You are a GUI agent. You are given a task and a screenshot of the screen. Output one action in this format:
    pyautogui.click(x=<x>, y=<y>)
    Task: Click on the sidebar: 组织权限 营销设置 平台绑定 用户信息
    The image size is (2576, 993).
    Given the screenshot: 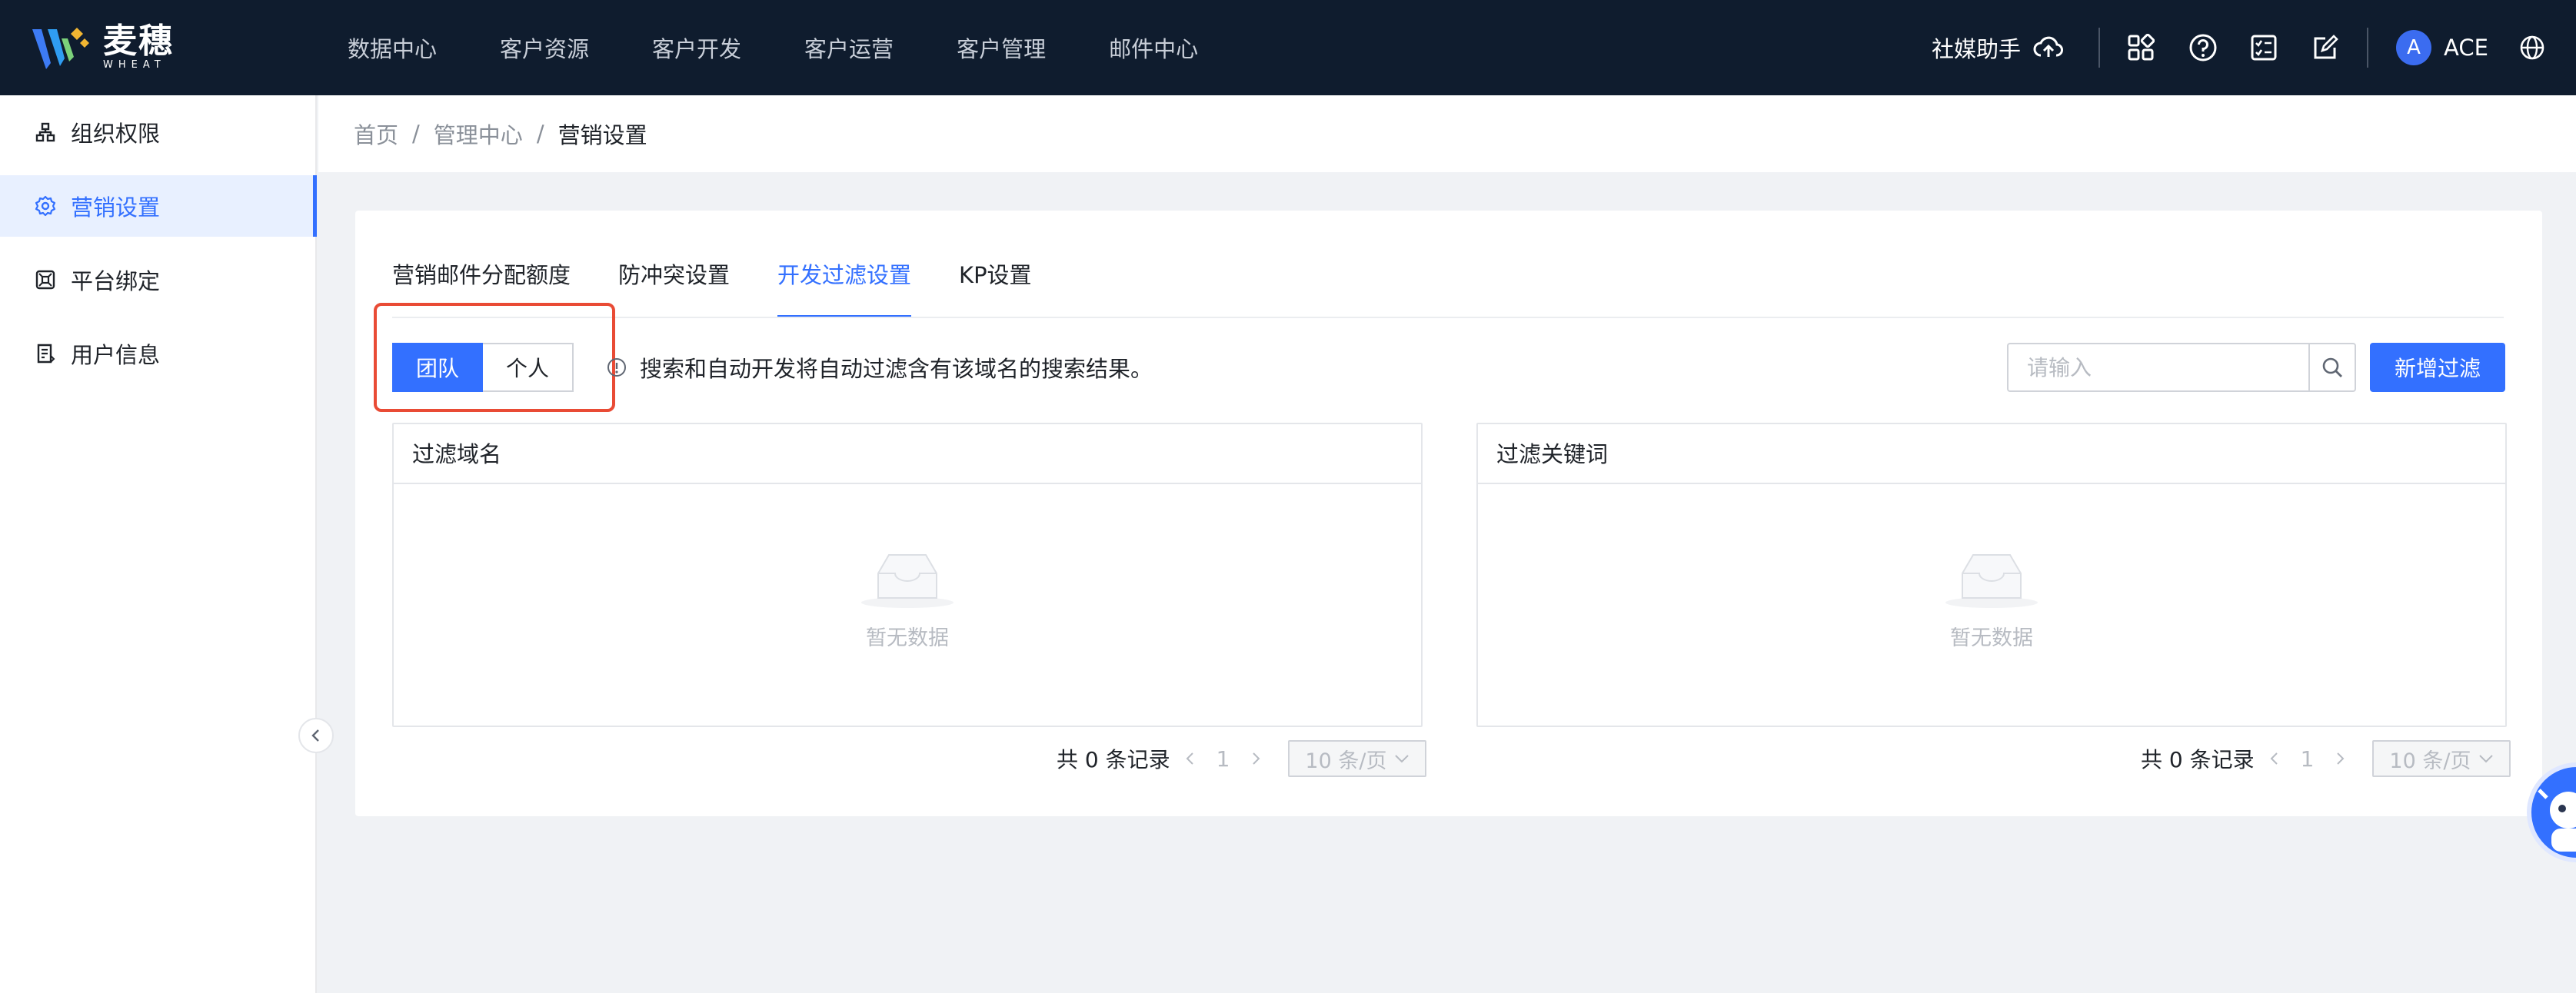 What is the action you would take?
    pyautogui.click(x=159, y=544)
    